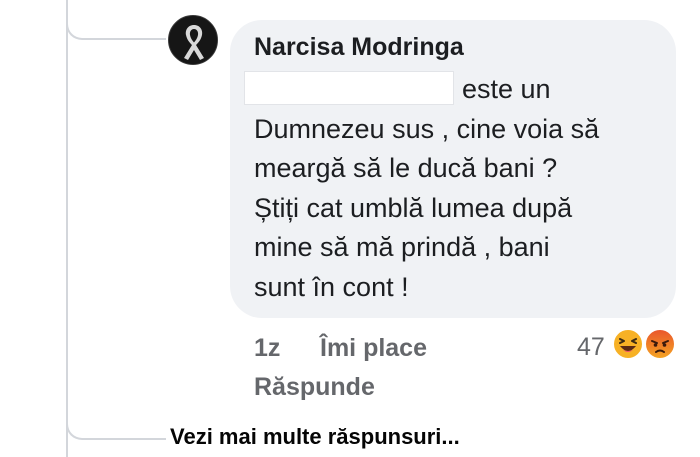 The image size is (700, 457). Describe the element at coordinates (406, 168) in the screenshot. I see `comment-text-line: meargă să le ducă bani ?` at that location.